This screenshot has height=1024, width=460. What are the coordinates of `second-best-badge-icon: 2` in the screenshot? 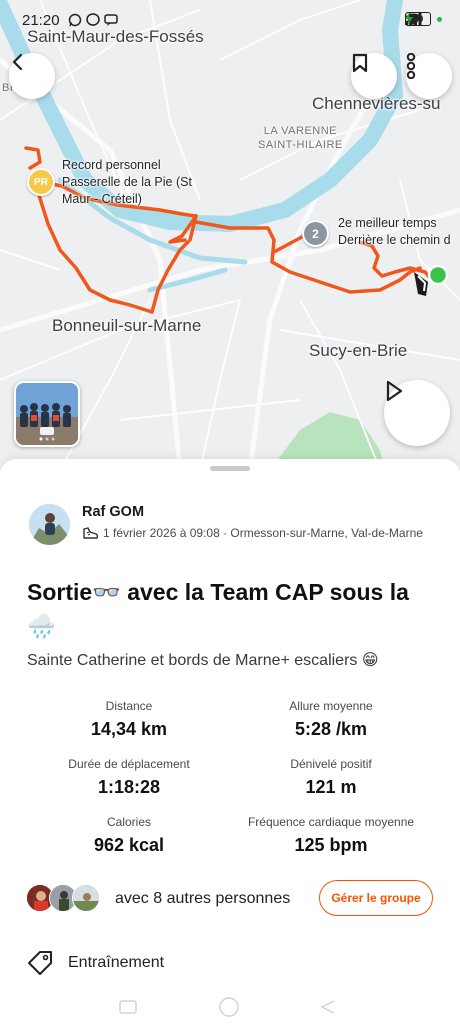 It's located at (315, 233).